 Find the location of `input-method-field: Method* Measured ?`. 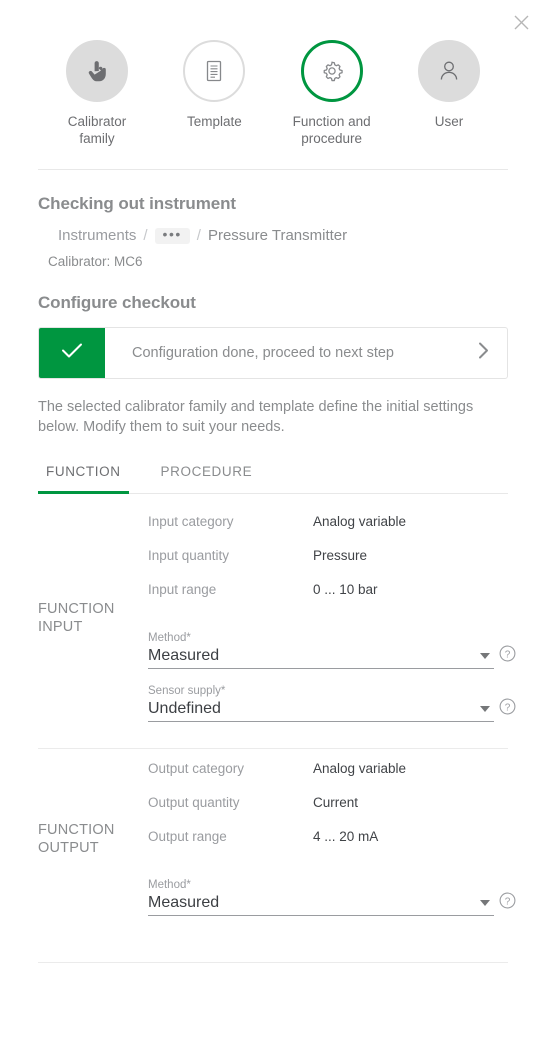

input-method-field: Method* Measured ? is located at coordinates (334, 642).